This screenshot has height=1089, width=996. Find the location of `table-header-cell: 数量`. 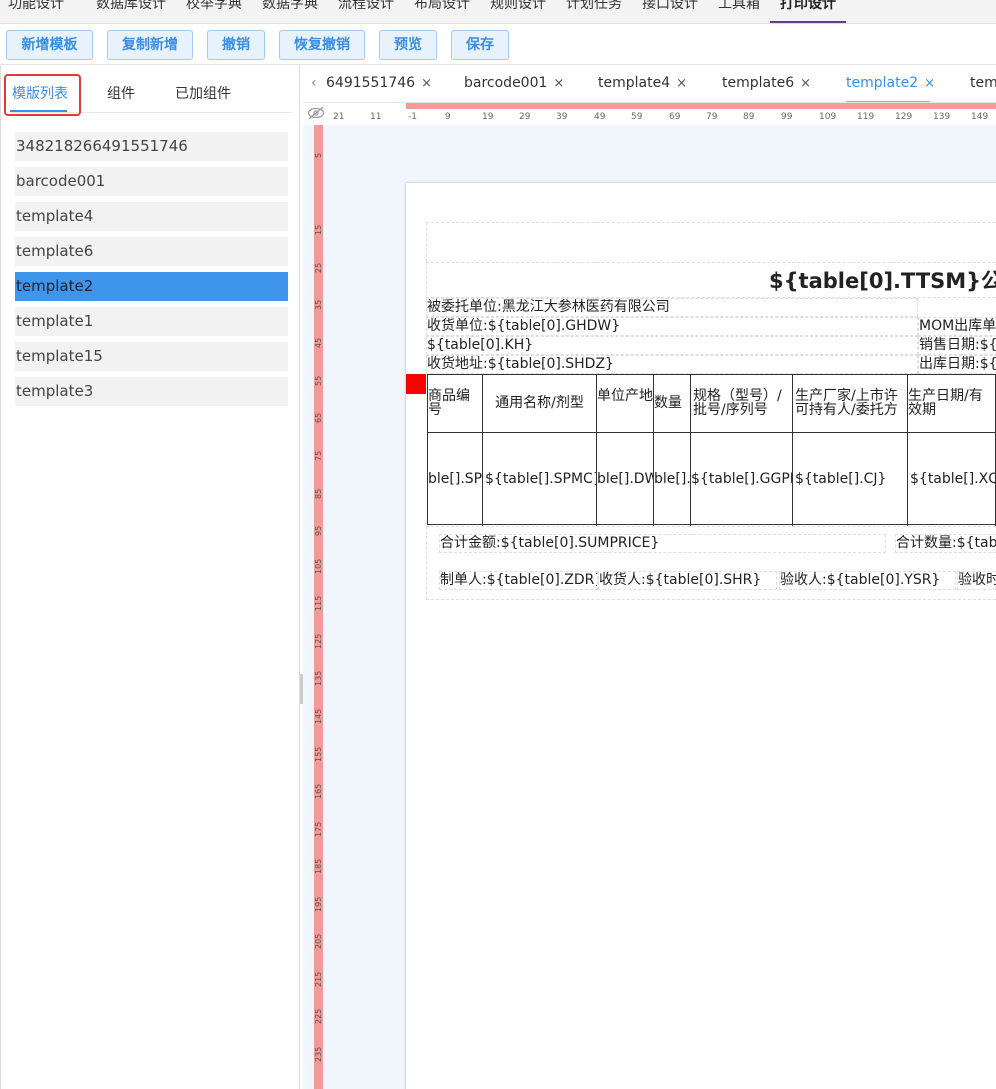

table-header-cell: 数量 is located at coordinates (672, 403).